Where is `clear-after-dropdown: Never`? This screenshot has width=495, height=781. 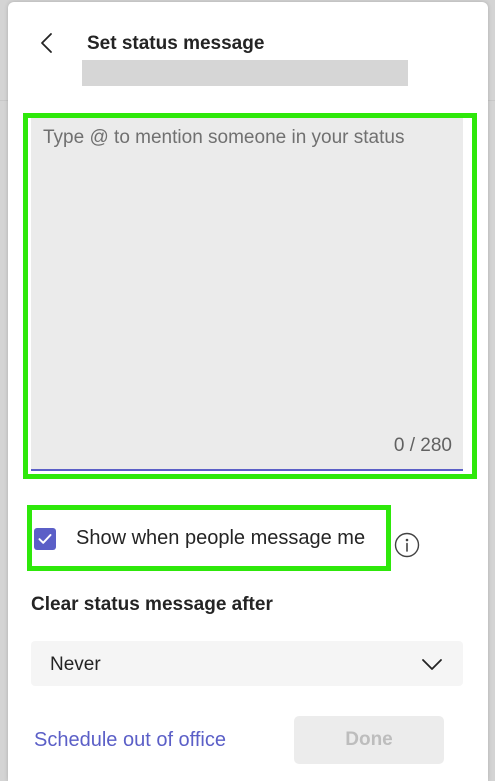
clear-after-dropdown: Never is located at coordinates (247, 663).